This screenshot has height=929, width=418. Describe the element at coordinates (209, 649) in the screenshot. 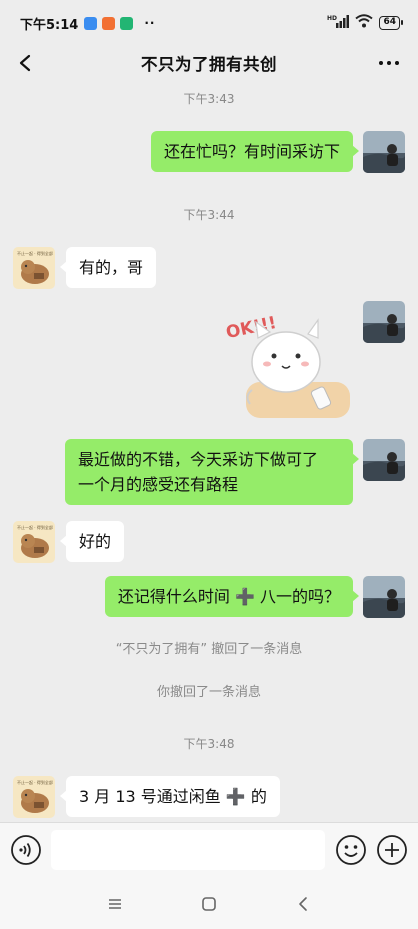

I see `recall-notice: “不只为了拥有” 撤回了一条消息` at that location.